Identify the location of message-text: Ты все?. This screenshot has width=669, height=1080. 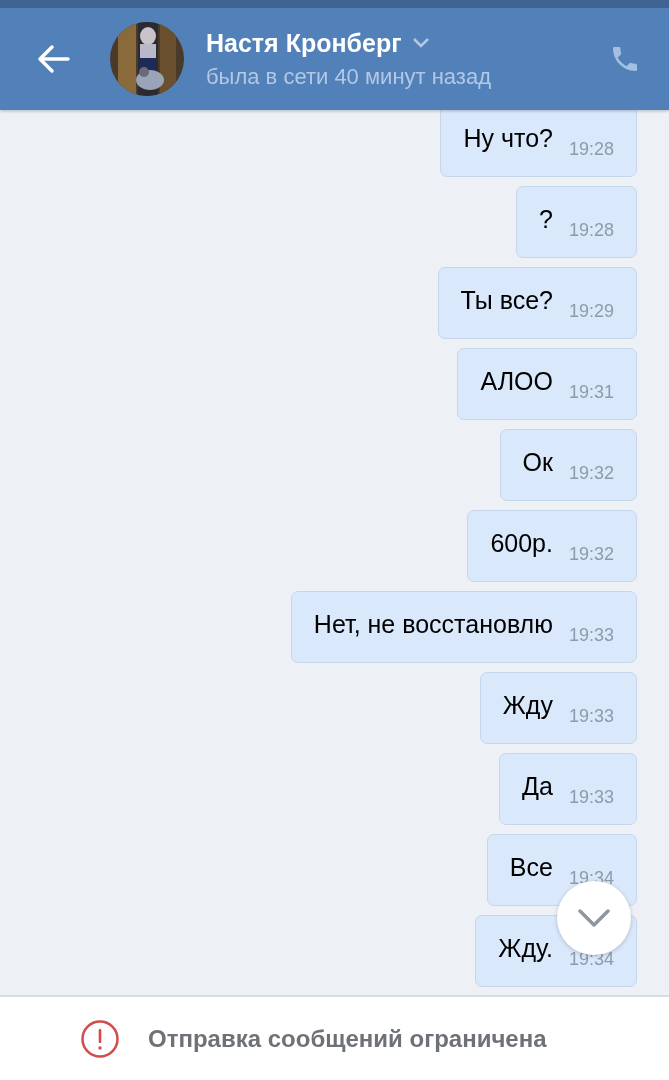
(506, 300).